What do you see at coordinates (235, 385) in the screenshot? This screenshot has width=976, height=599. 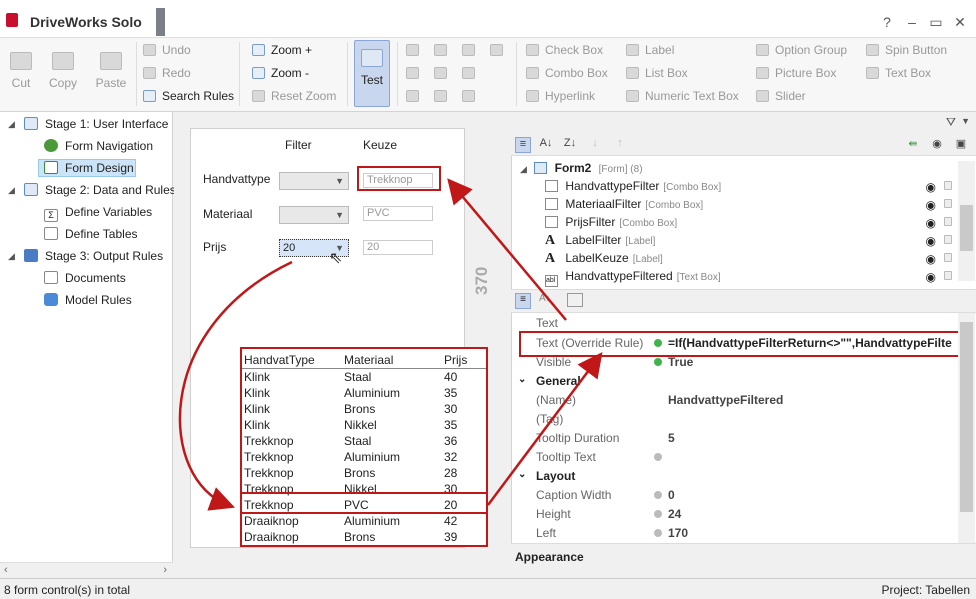 I see `arrow-combo-to-table` at bounding box center [235, 385].